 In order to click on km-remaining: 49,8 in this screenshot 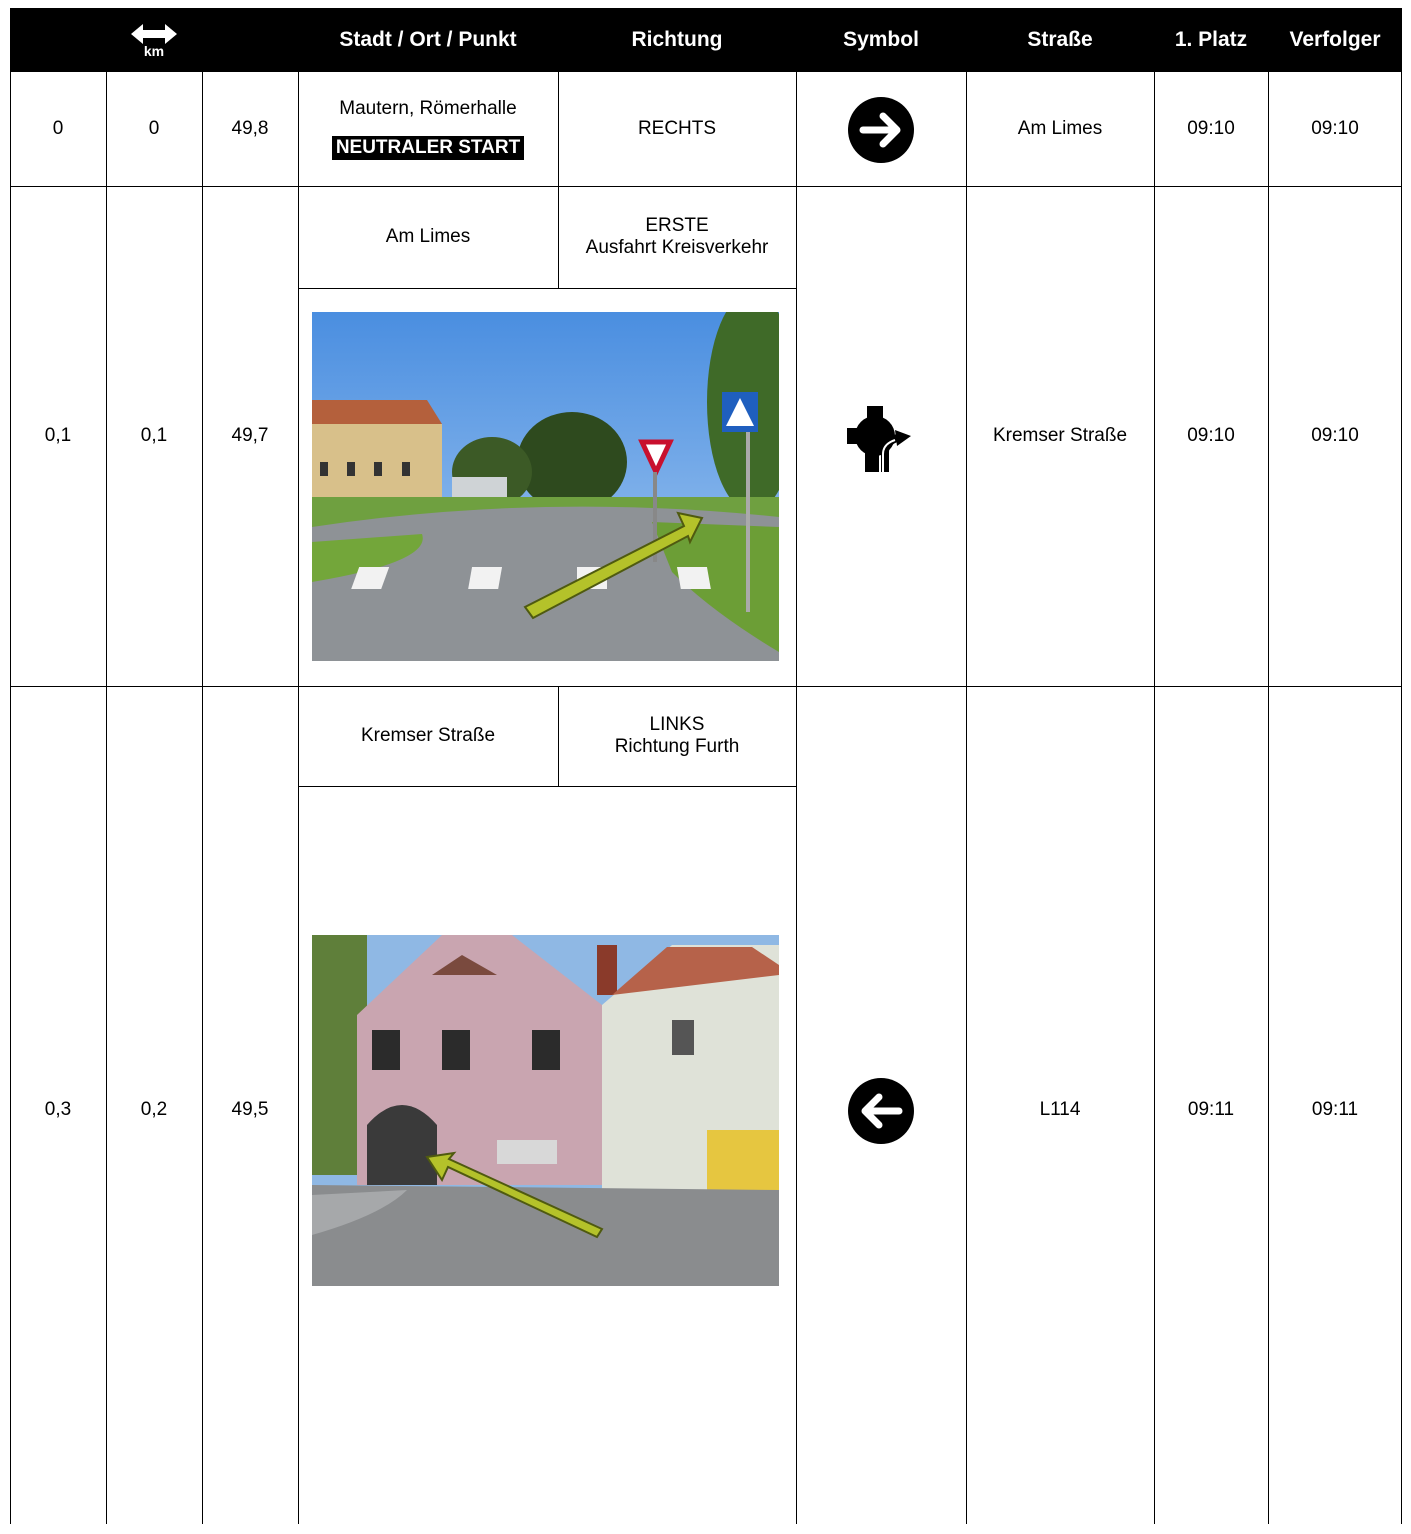, I will do `click(250, 129)`.